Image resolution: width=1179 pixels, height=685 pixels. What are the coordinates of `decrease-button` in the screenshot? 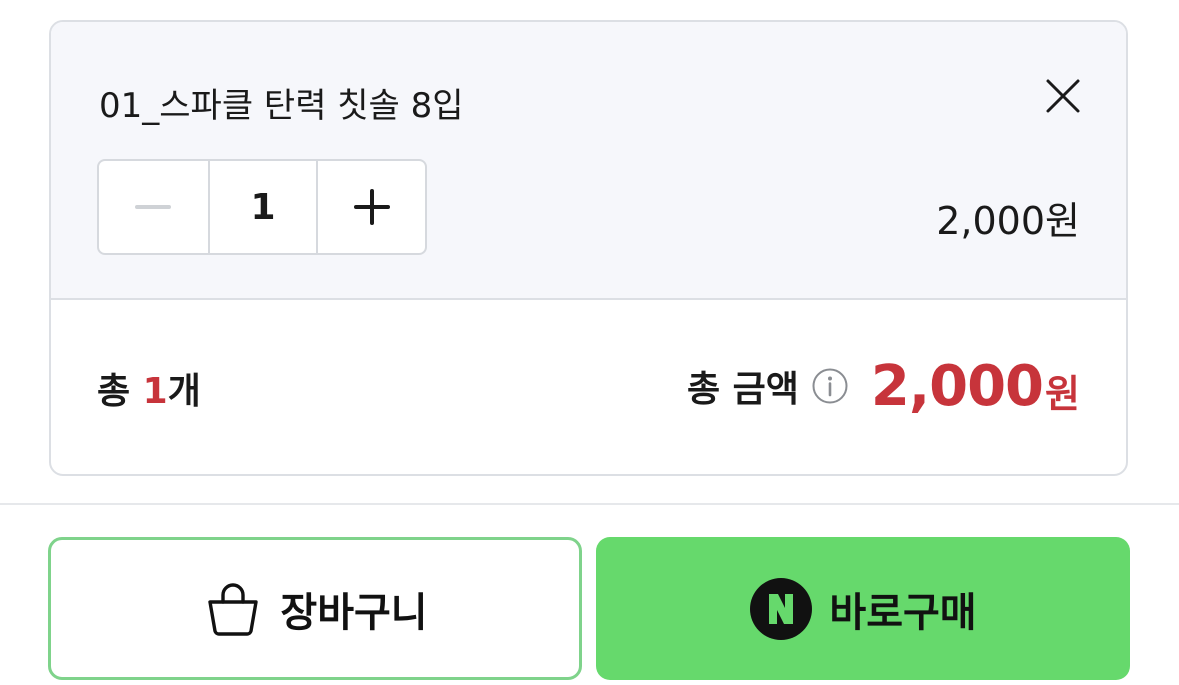 It's located at (153, 207).